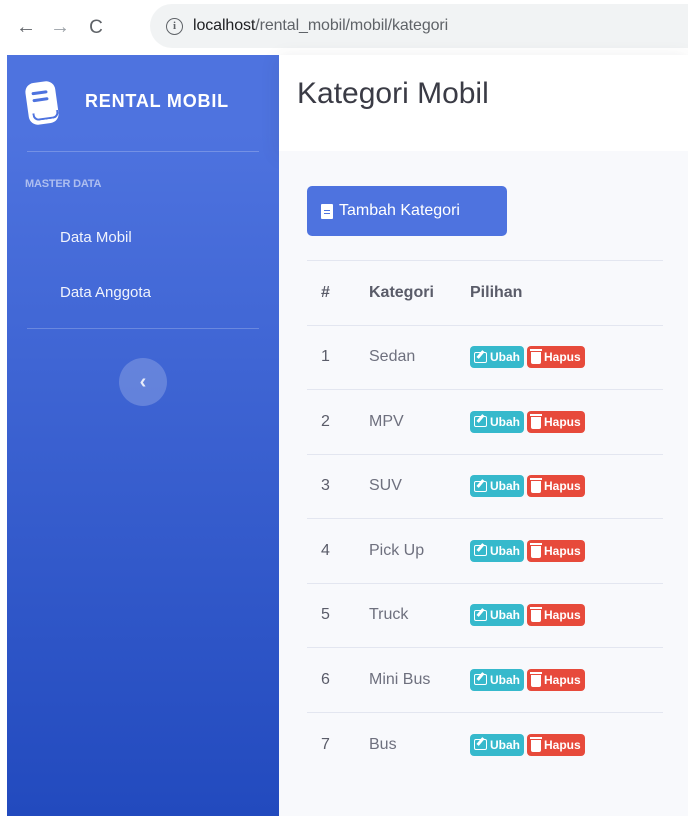 The height and width of the screenshot is (816, 688). What do you see at coordinates (332, 486) in the screenshot?
I see `row-number: 3` at bounding box center [332, 486].